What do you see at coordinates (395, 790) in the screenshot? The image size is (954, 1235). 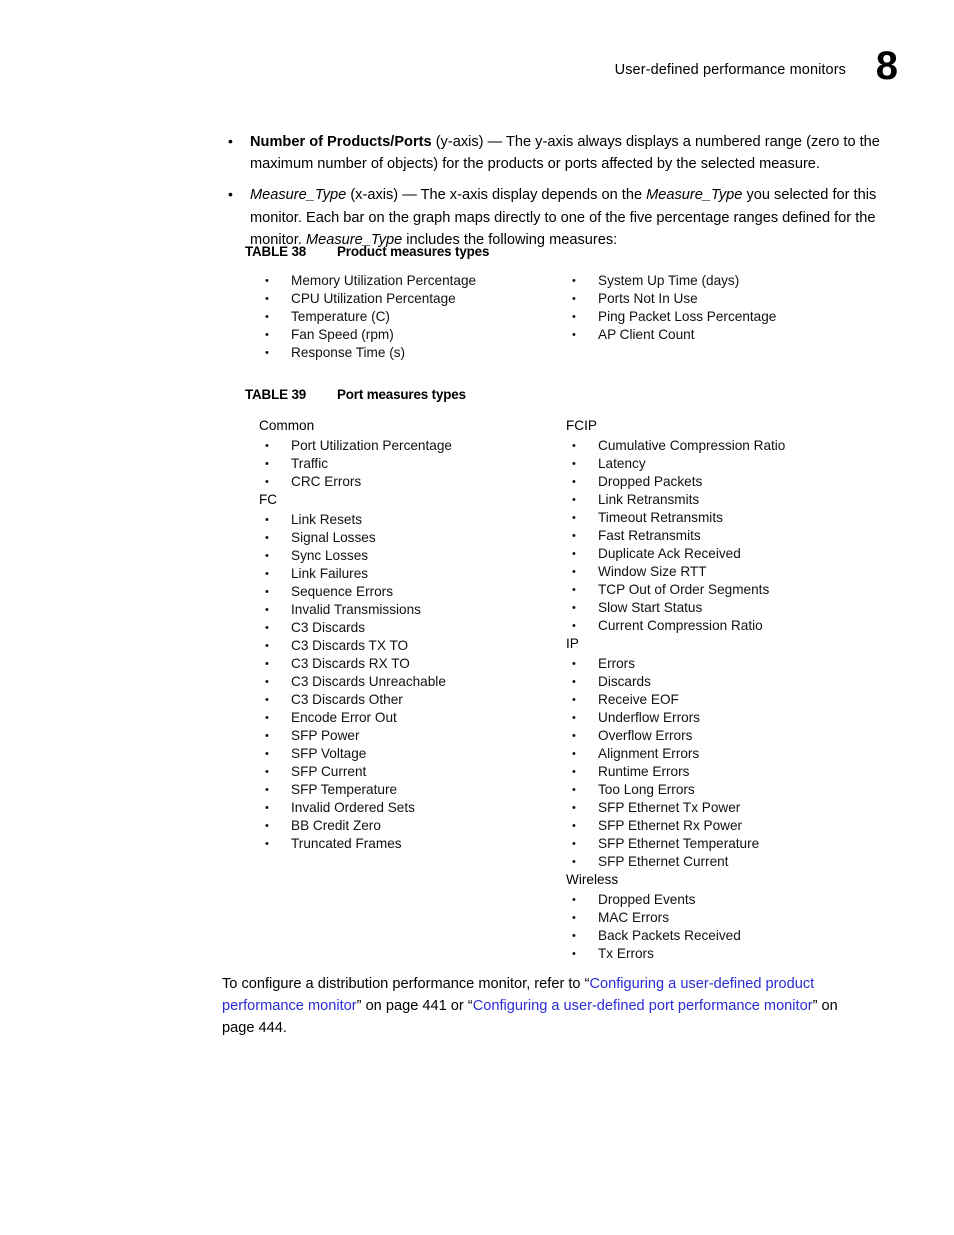 I see `list-item: • SFP Temperature` at bounding box center [395, 790].